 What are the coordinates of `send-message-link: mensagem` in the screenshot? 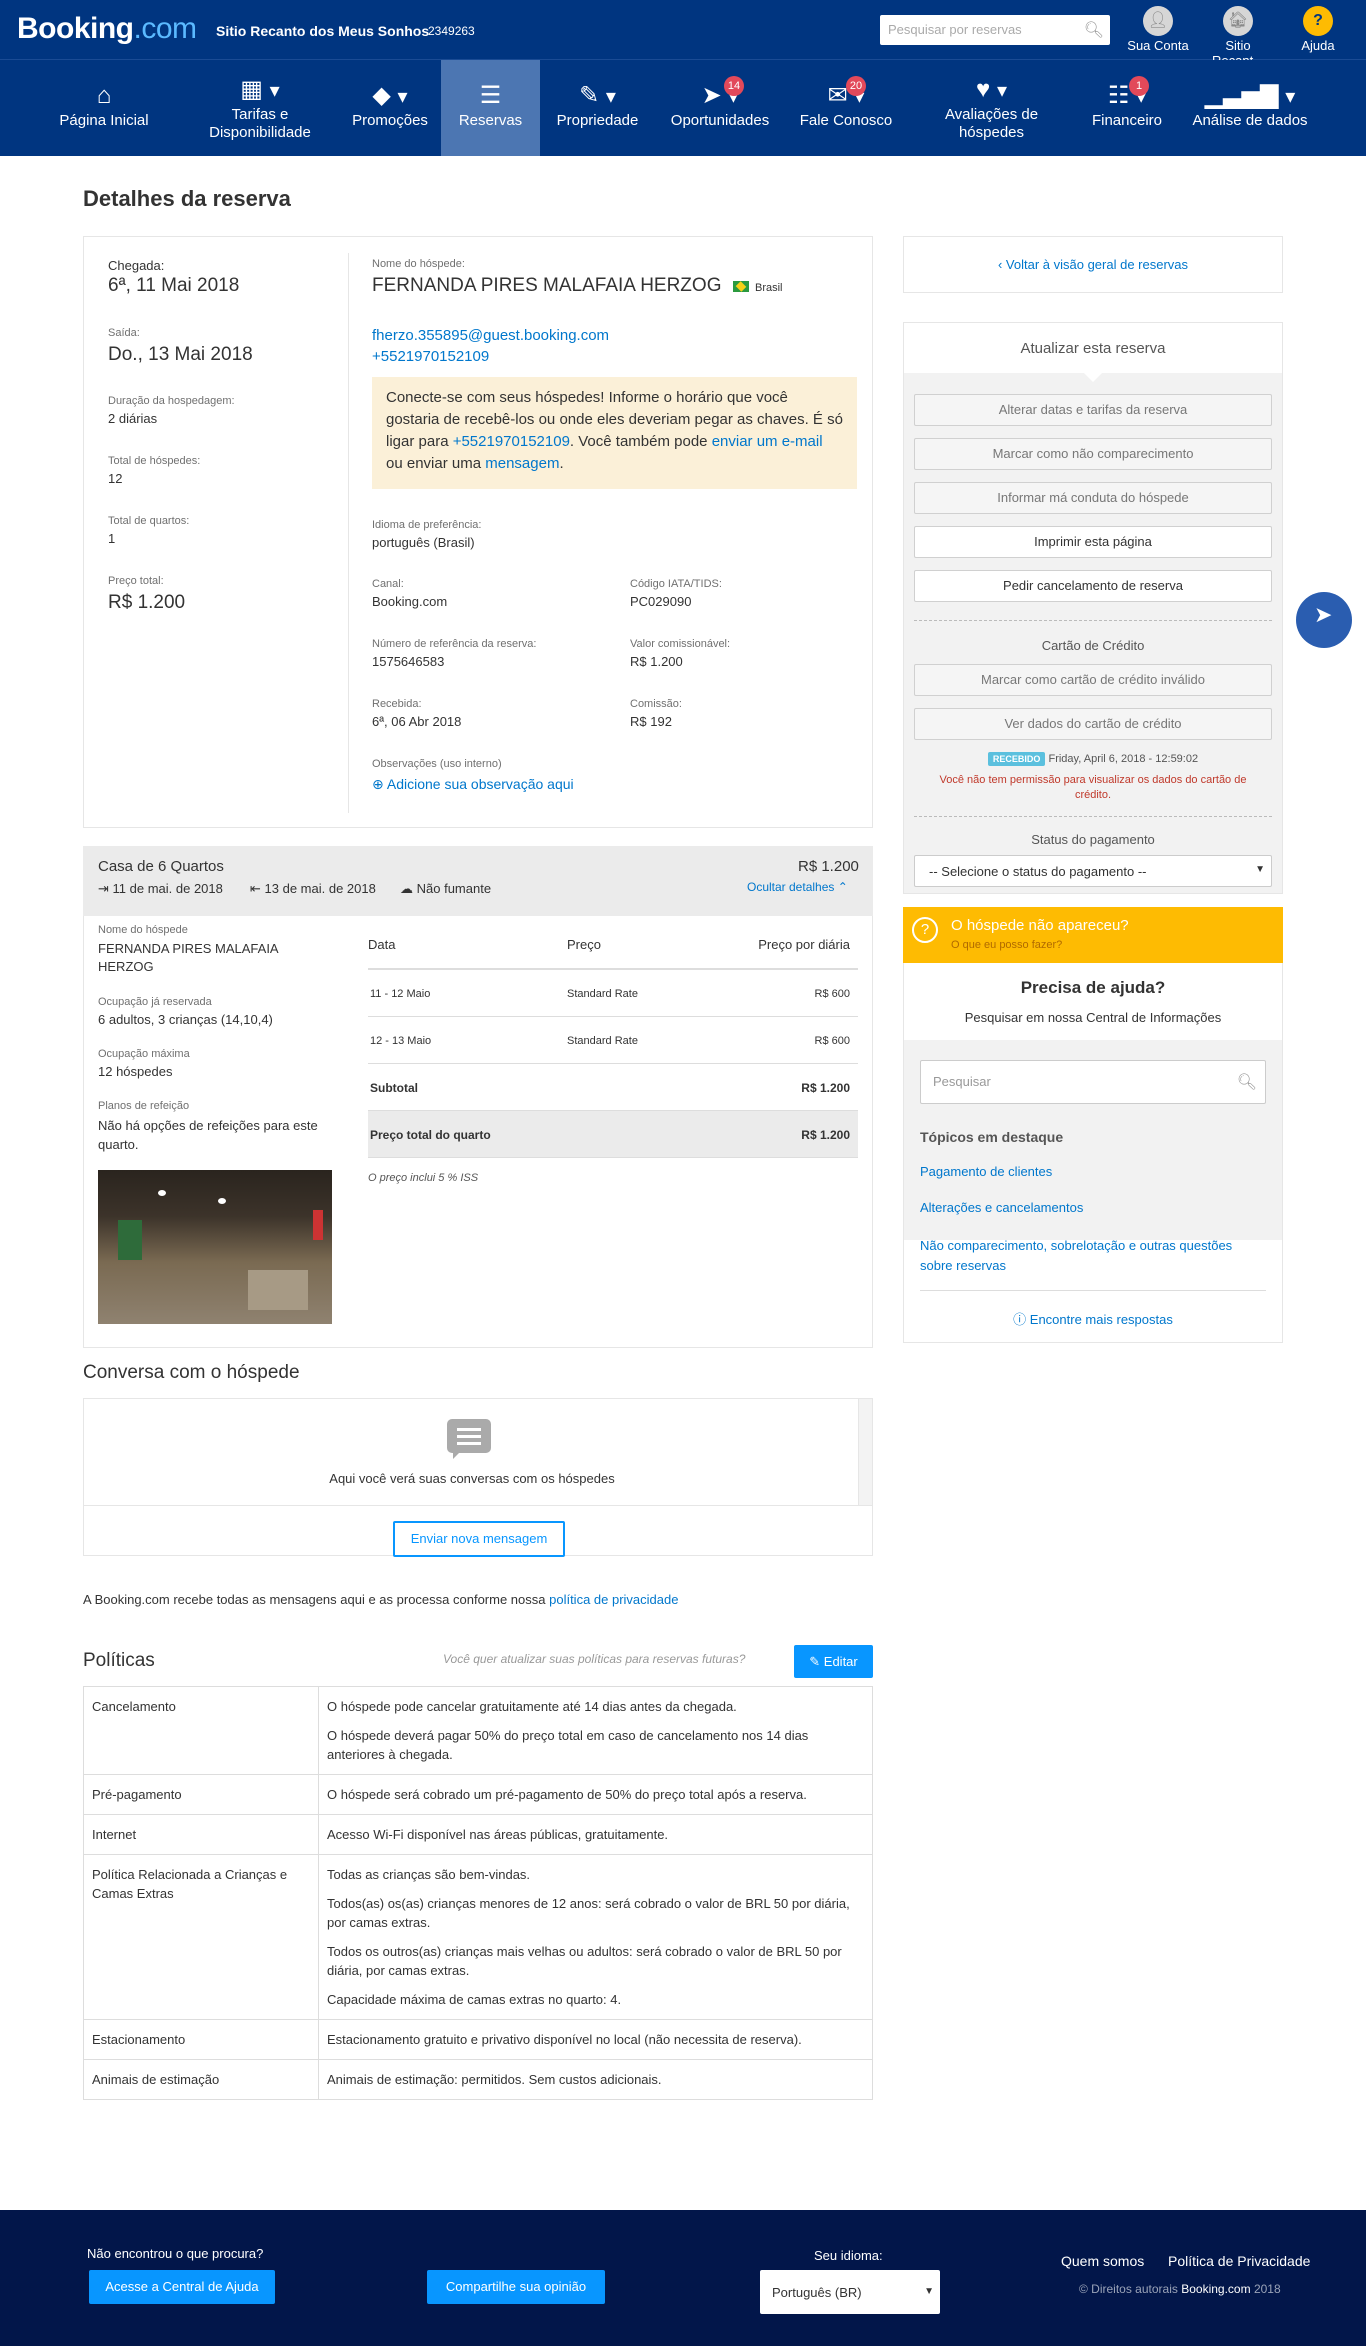 It's located at (522, 463).